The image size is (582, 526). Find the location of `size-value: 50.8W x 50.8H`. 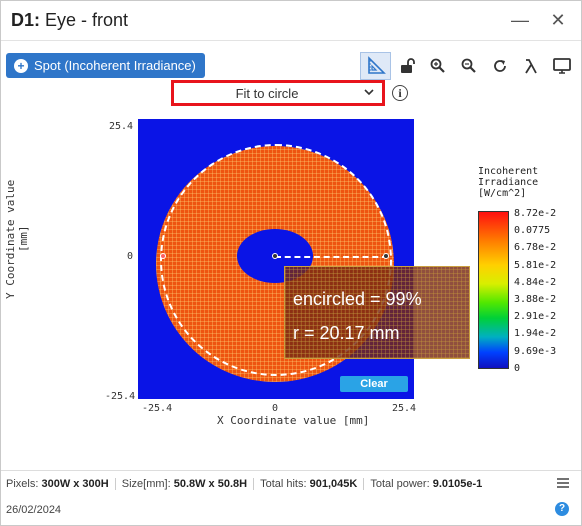

size-value: 50.8W x 50.8H is located at coordinates (210, 484).